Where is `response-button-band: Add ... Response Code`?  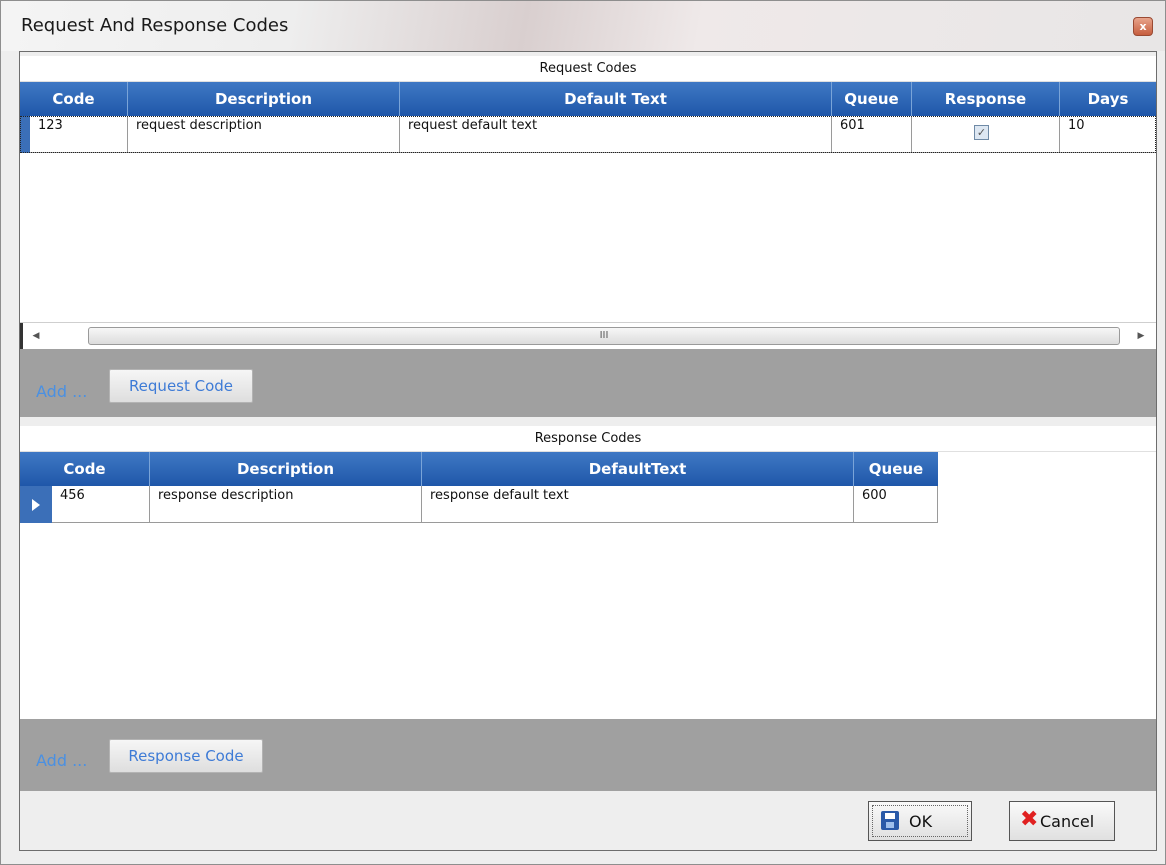
response-button-band: Add ... Response Code is located at coordinates (588, 755).